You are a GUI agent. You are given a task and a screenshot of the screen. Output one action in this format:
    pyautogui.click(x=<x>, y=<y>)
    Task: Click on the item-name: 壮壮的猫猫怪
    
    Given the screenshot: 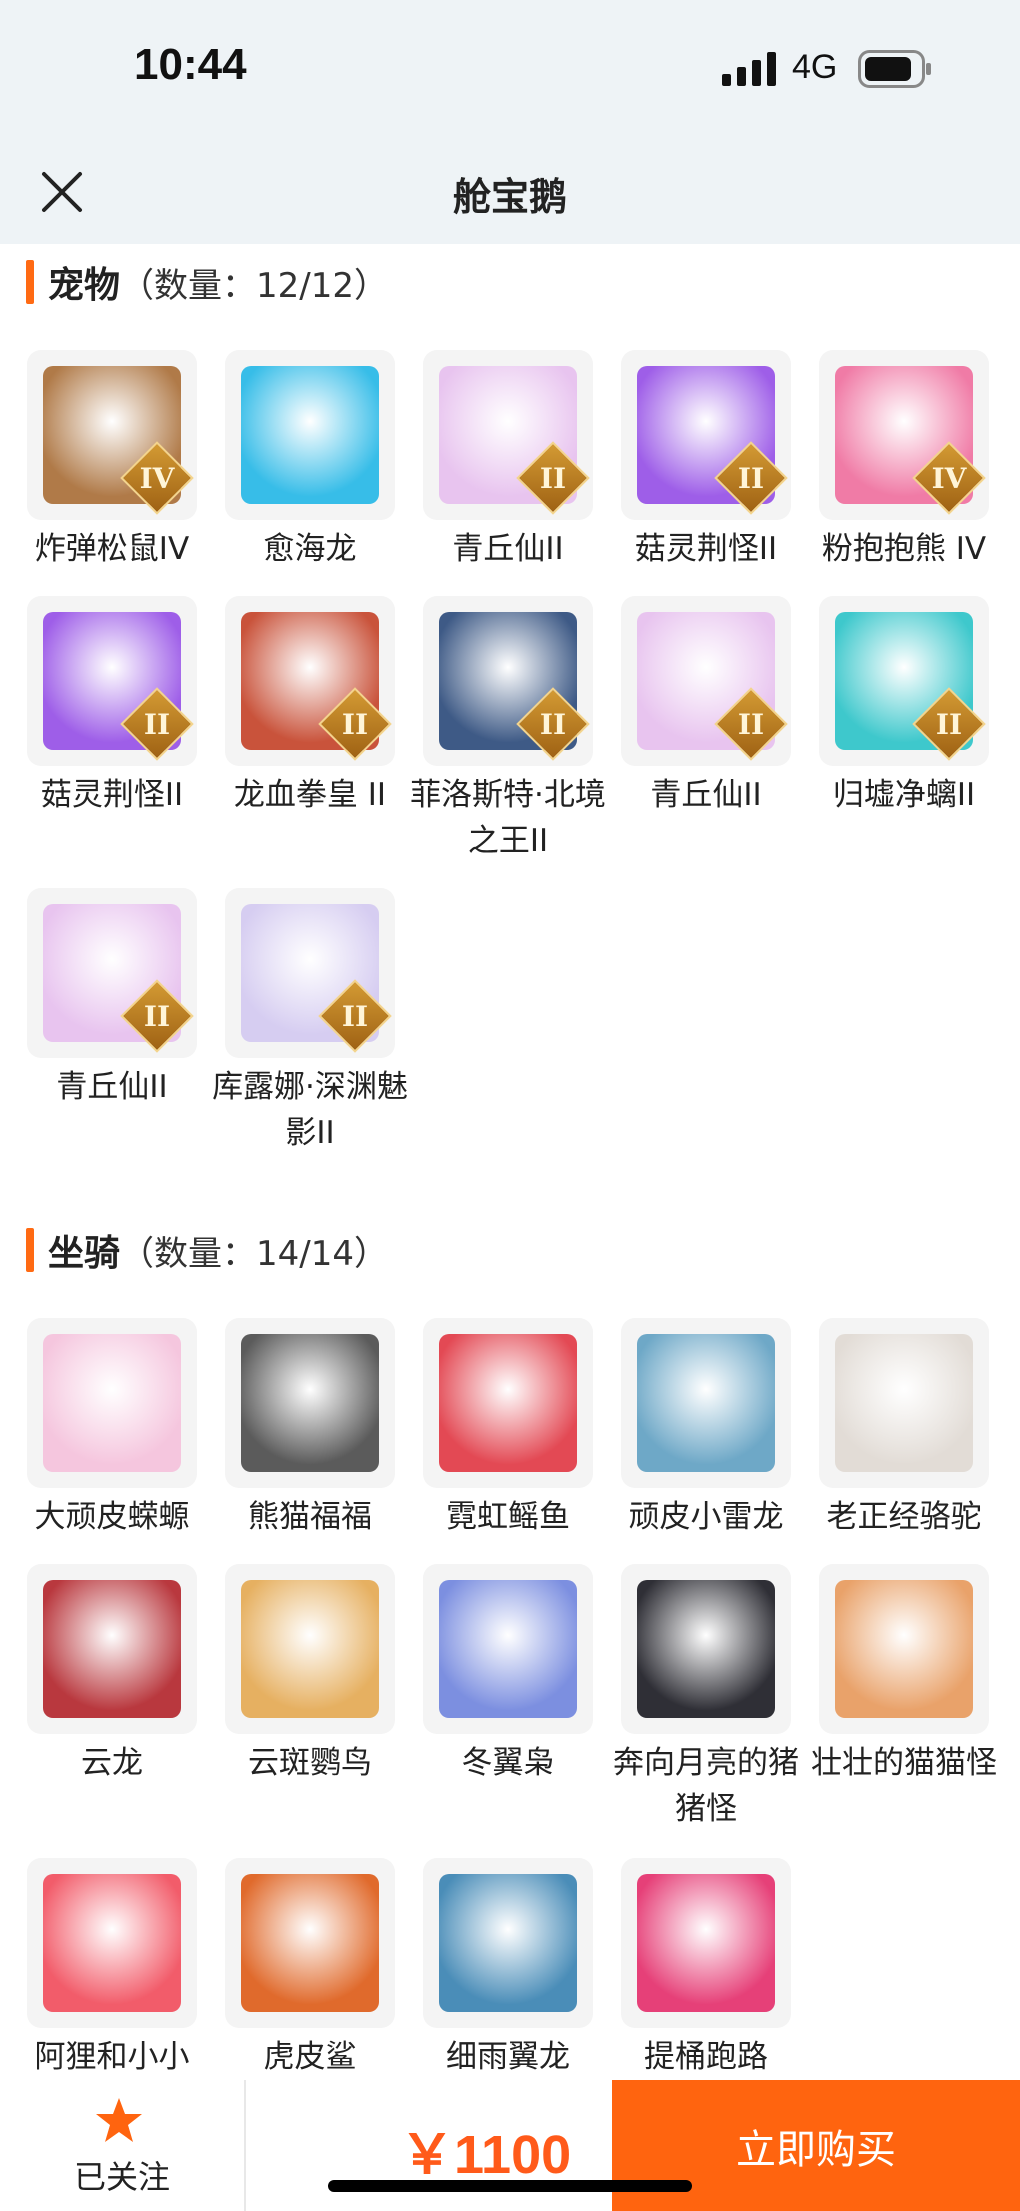 What is the action you would take?
    pyautogui.click(x=904, y=1763)
    